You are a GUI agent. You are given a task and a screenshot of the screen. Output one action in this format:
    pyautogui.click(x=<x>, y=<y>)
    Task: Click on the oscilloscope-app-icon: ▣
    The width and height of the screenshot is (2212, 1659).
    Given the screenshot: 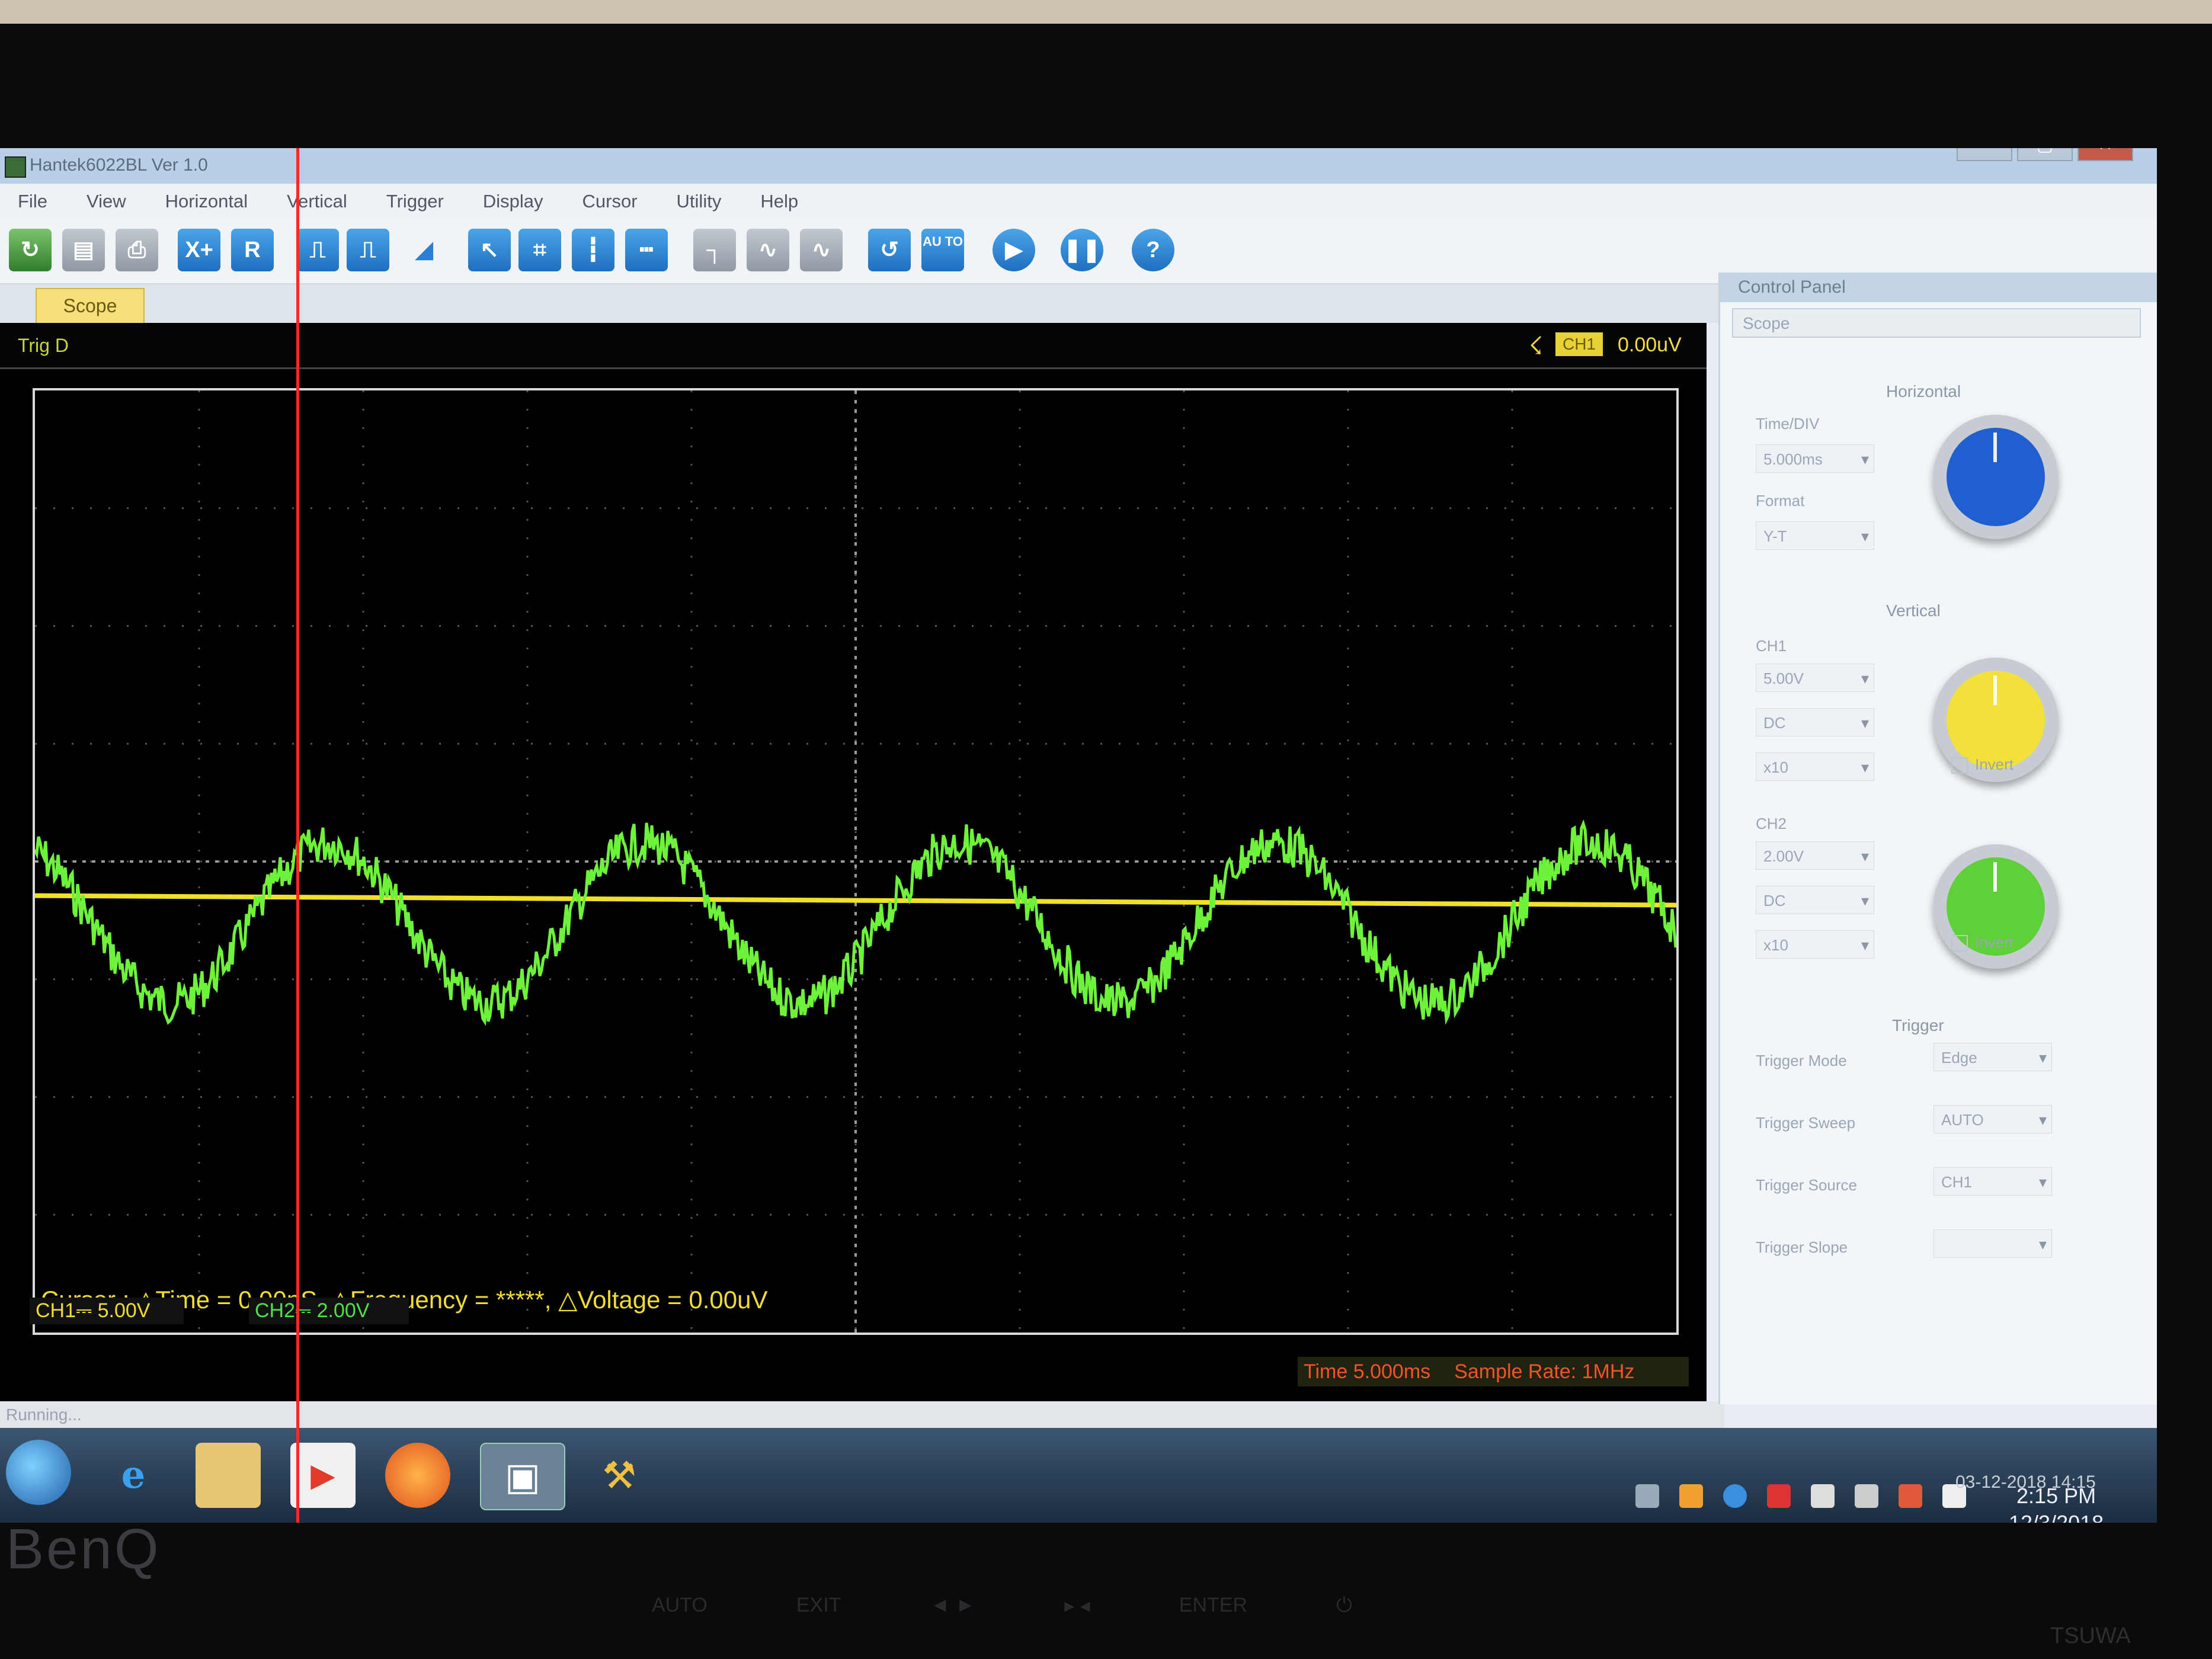 What is the action you would take?
    pyautogui.click(x=522, y=1477)
    